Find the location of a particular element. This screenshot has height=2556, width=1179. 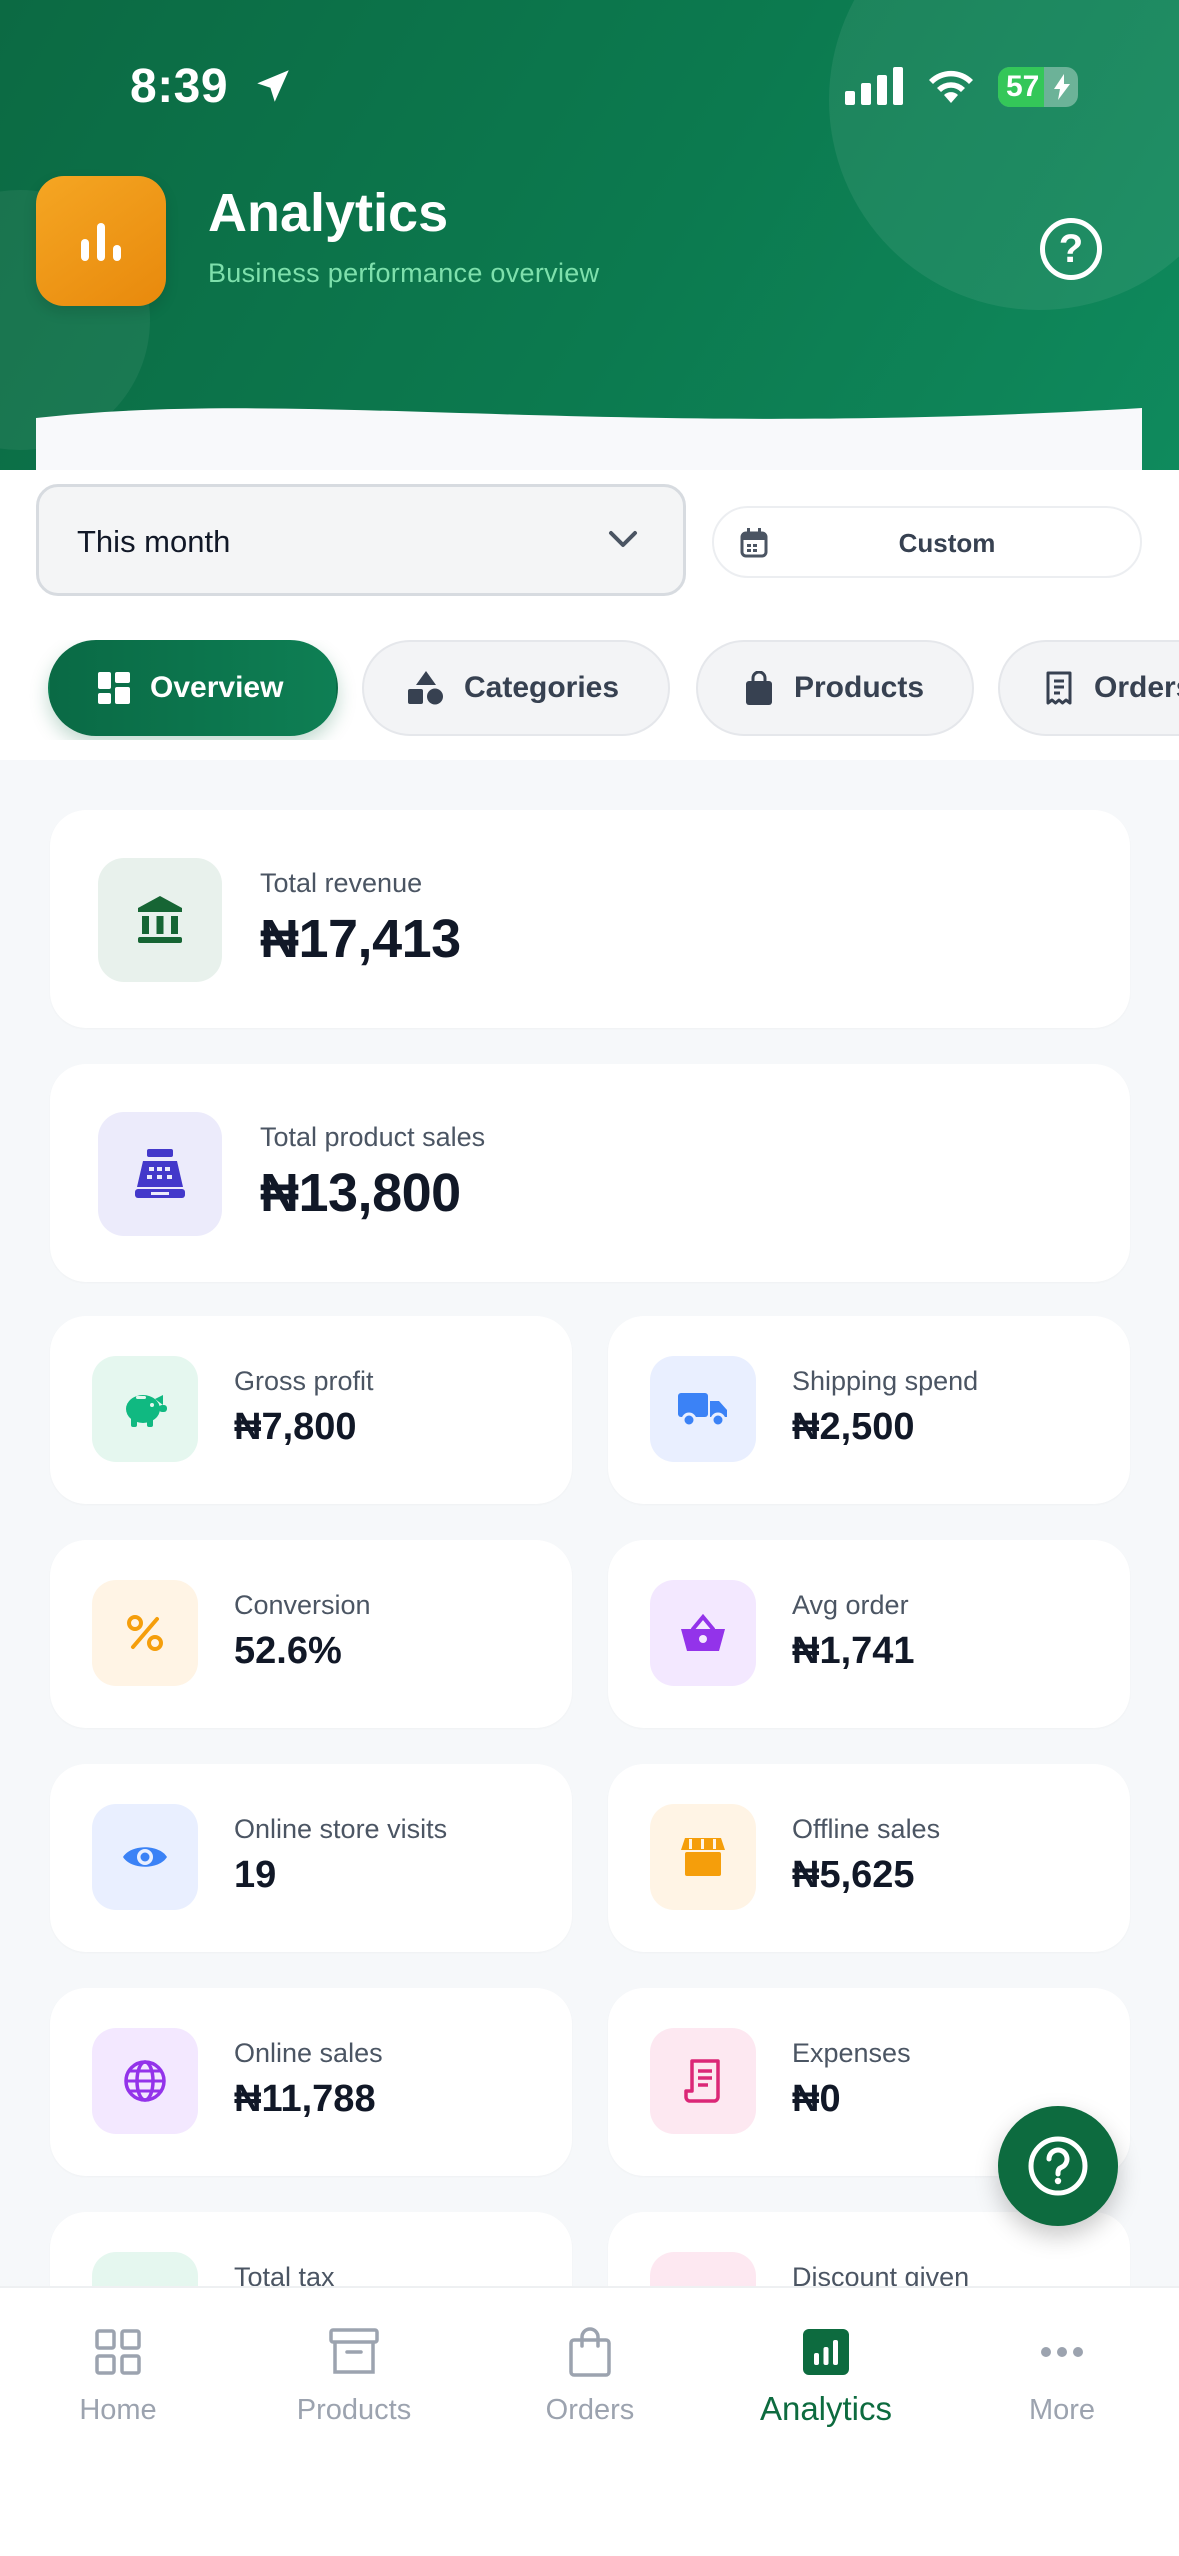

tab-products-label: Products is located at coordinates (859, 687).